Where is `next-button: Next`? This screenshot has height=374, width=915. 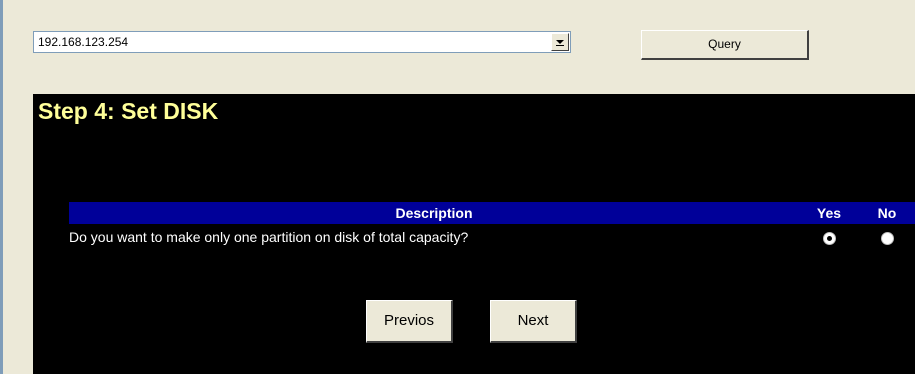 next-button: Next is located at coordinates (533, 321).